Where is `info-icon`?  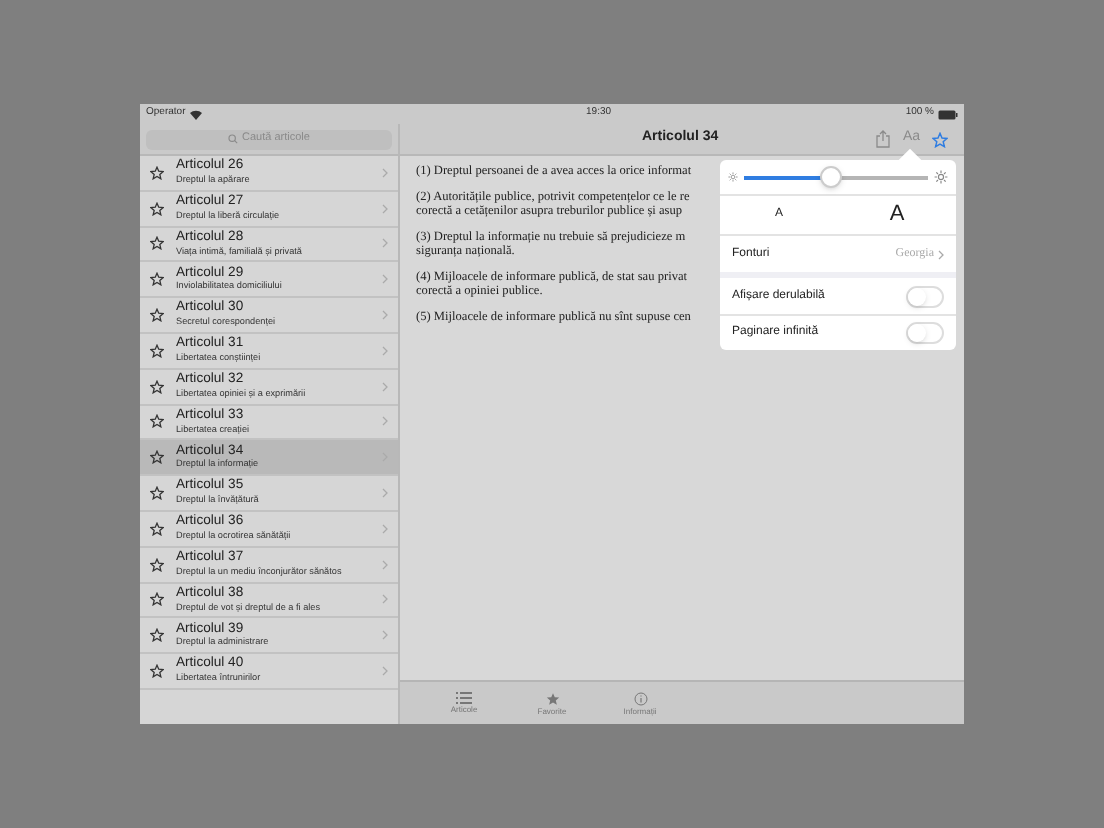
info-icon is located at coordinates (640, 698).